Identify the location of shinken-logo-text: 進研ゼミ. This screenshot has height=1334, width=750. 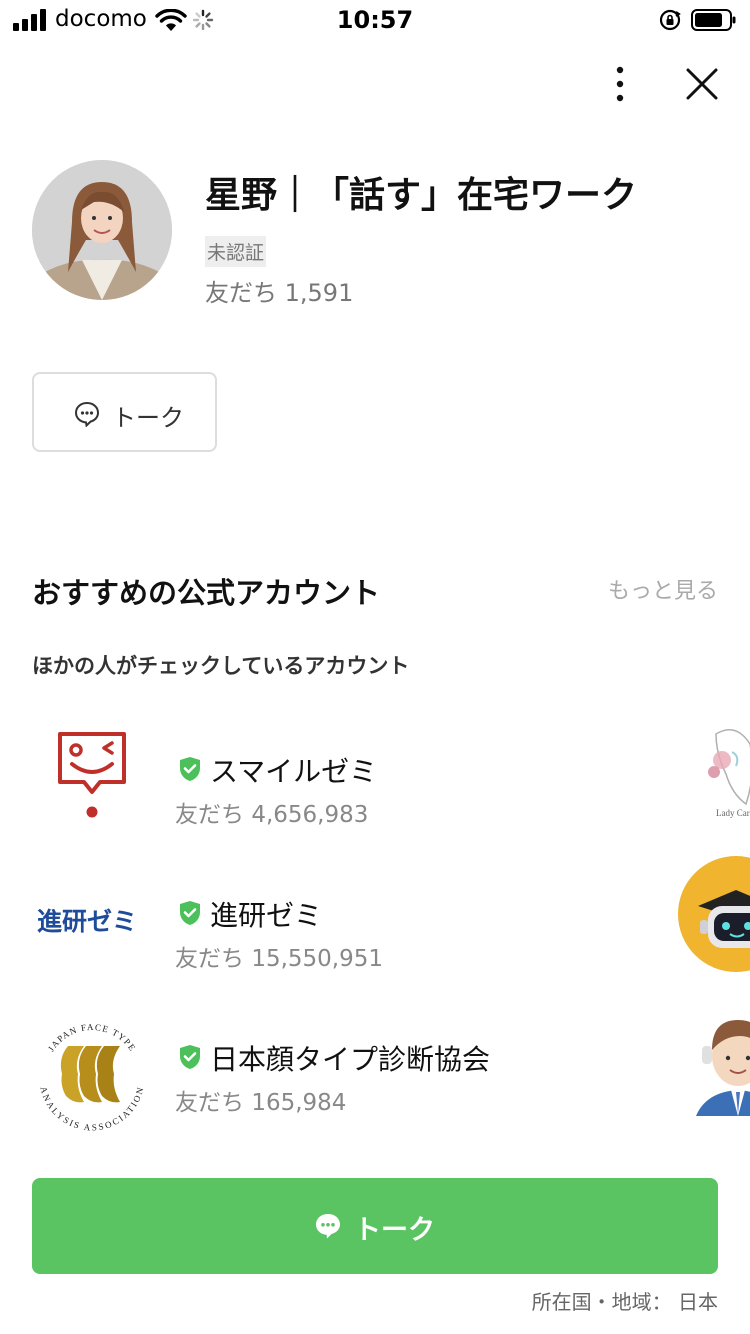
(87, 921).